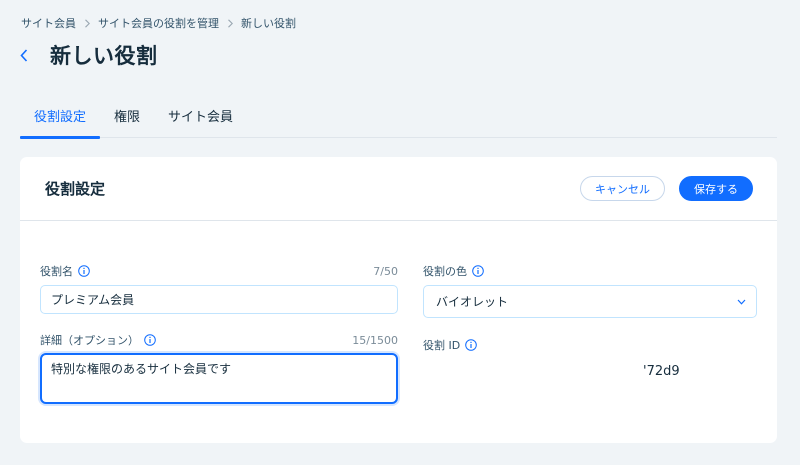 The image size is (800, 465). What do you see at coordinates (375, 340) in the screenshot?
I see `details-counter: 15/1500` at bounding box center [375, 340].